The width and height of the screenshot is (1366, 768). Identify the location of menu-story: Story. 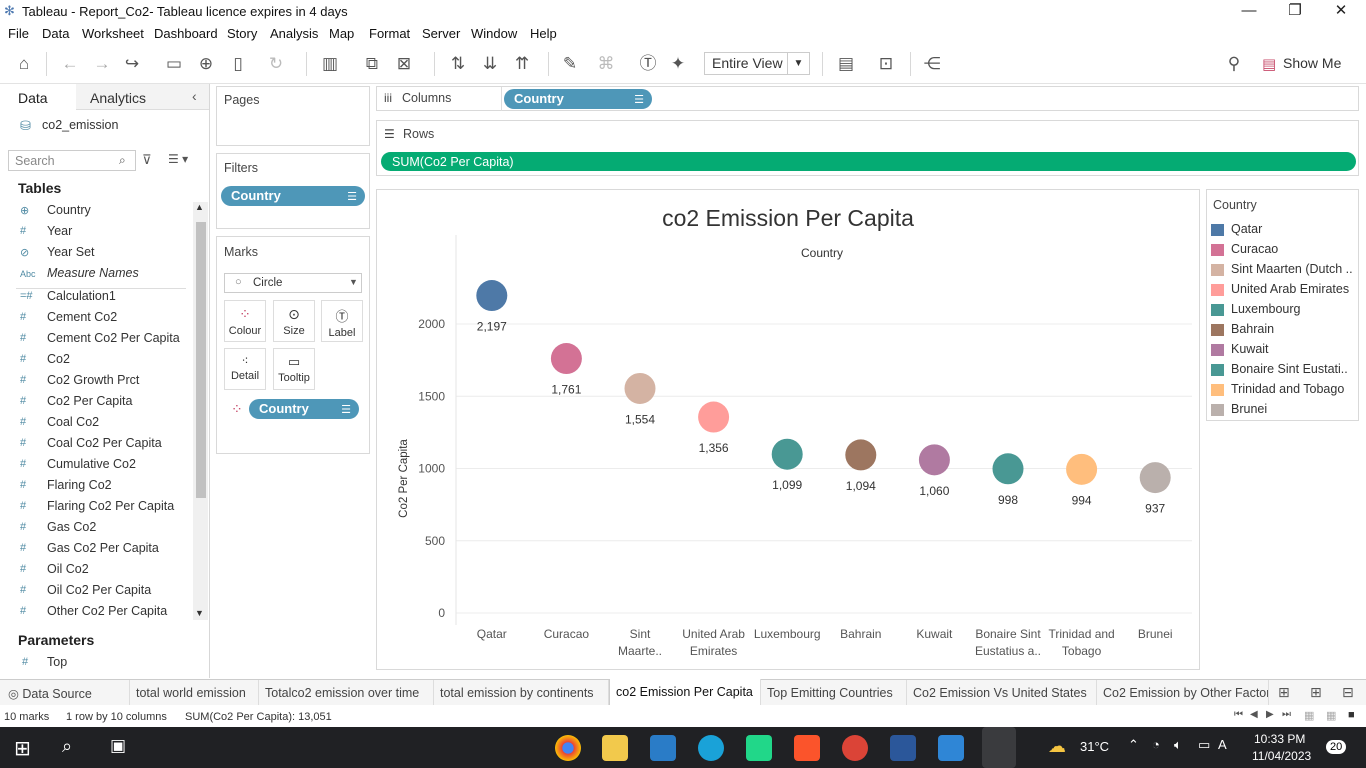
(242, 33).